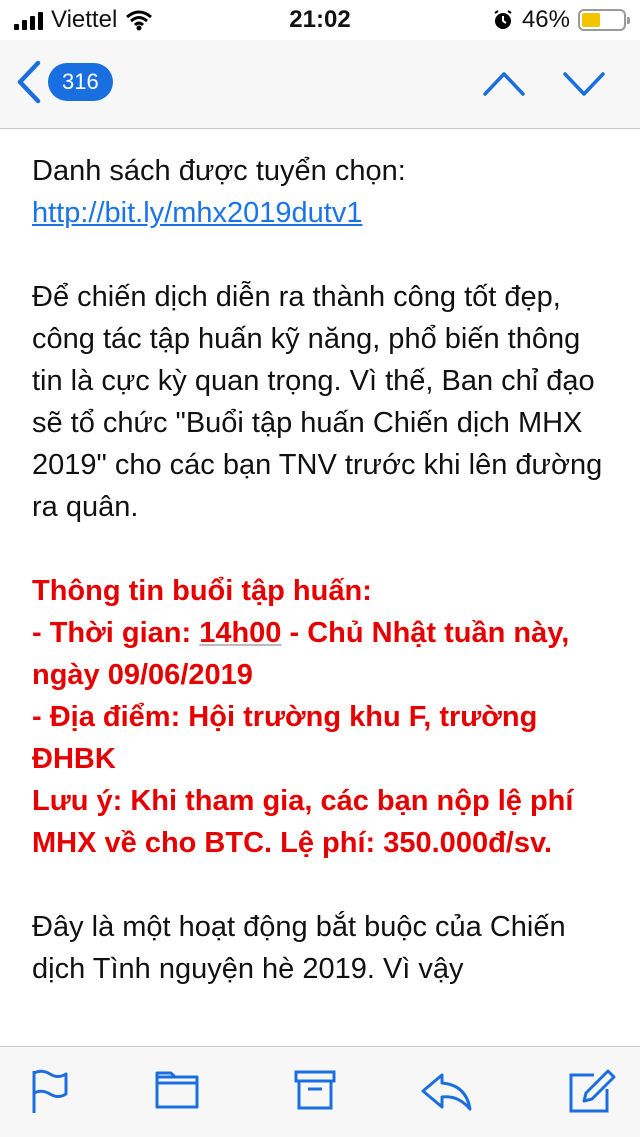 The width and height of the screenshot is (640, 1137). Describe the element at coordinates (202, 591) in the screenshot. I see `info-title: Thông tin buổi tập huấn:` at that location.